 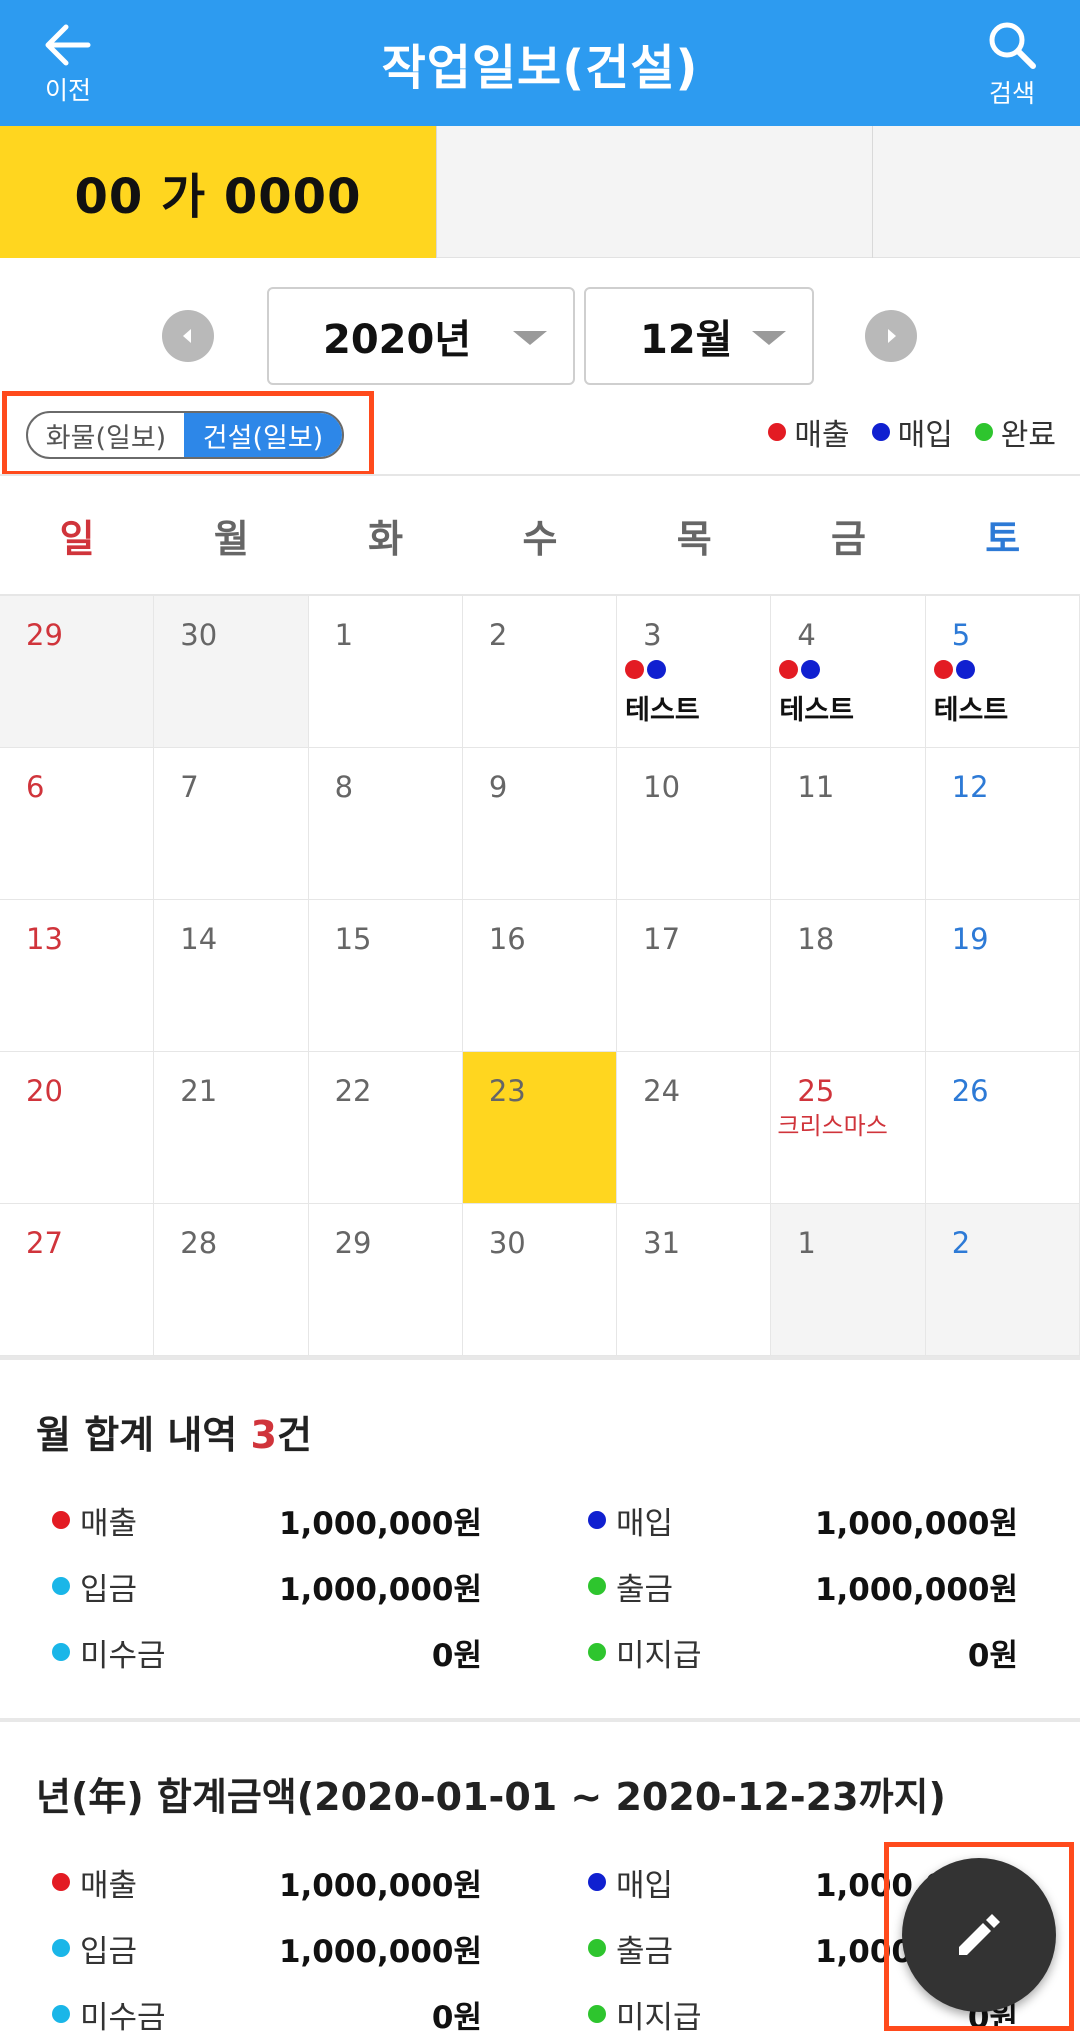 I want to click on calendar-day: 21, so click(x=231, y=1128).